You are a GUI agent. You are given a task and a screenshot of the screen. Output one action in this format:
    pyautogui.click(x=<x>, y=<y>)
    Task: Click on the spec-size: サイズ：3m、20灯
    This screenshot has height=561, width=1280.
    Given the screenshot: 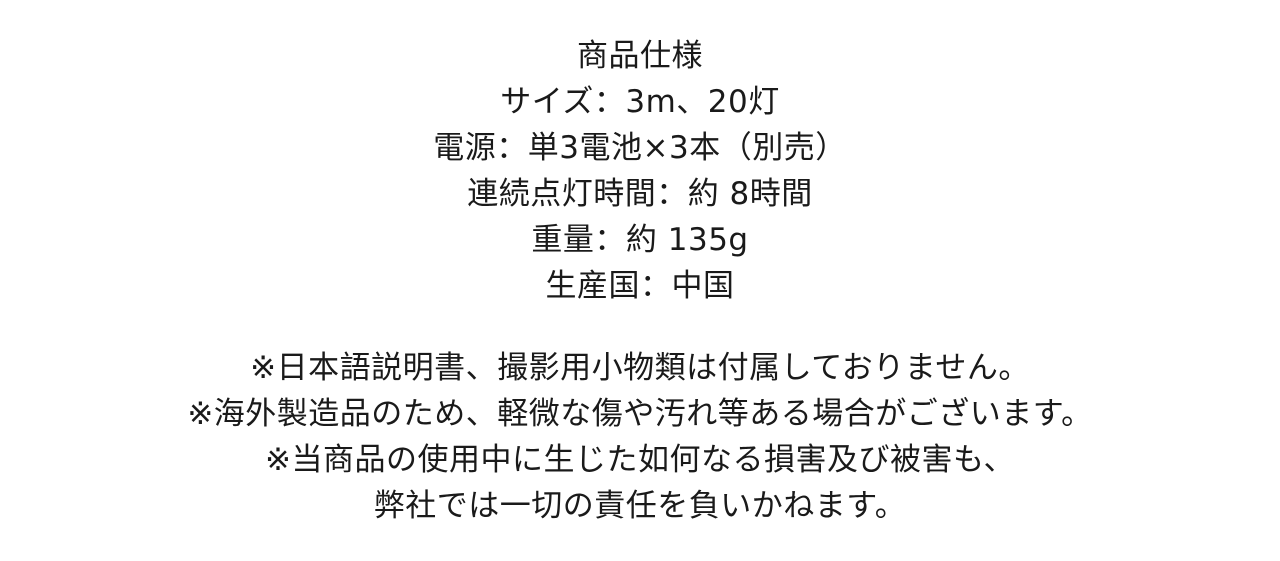 What is the action you would take?
    pyautogui.click(x=640, y=102)
    